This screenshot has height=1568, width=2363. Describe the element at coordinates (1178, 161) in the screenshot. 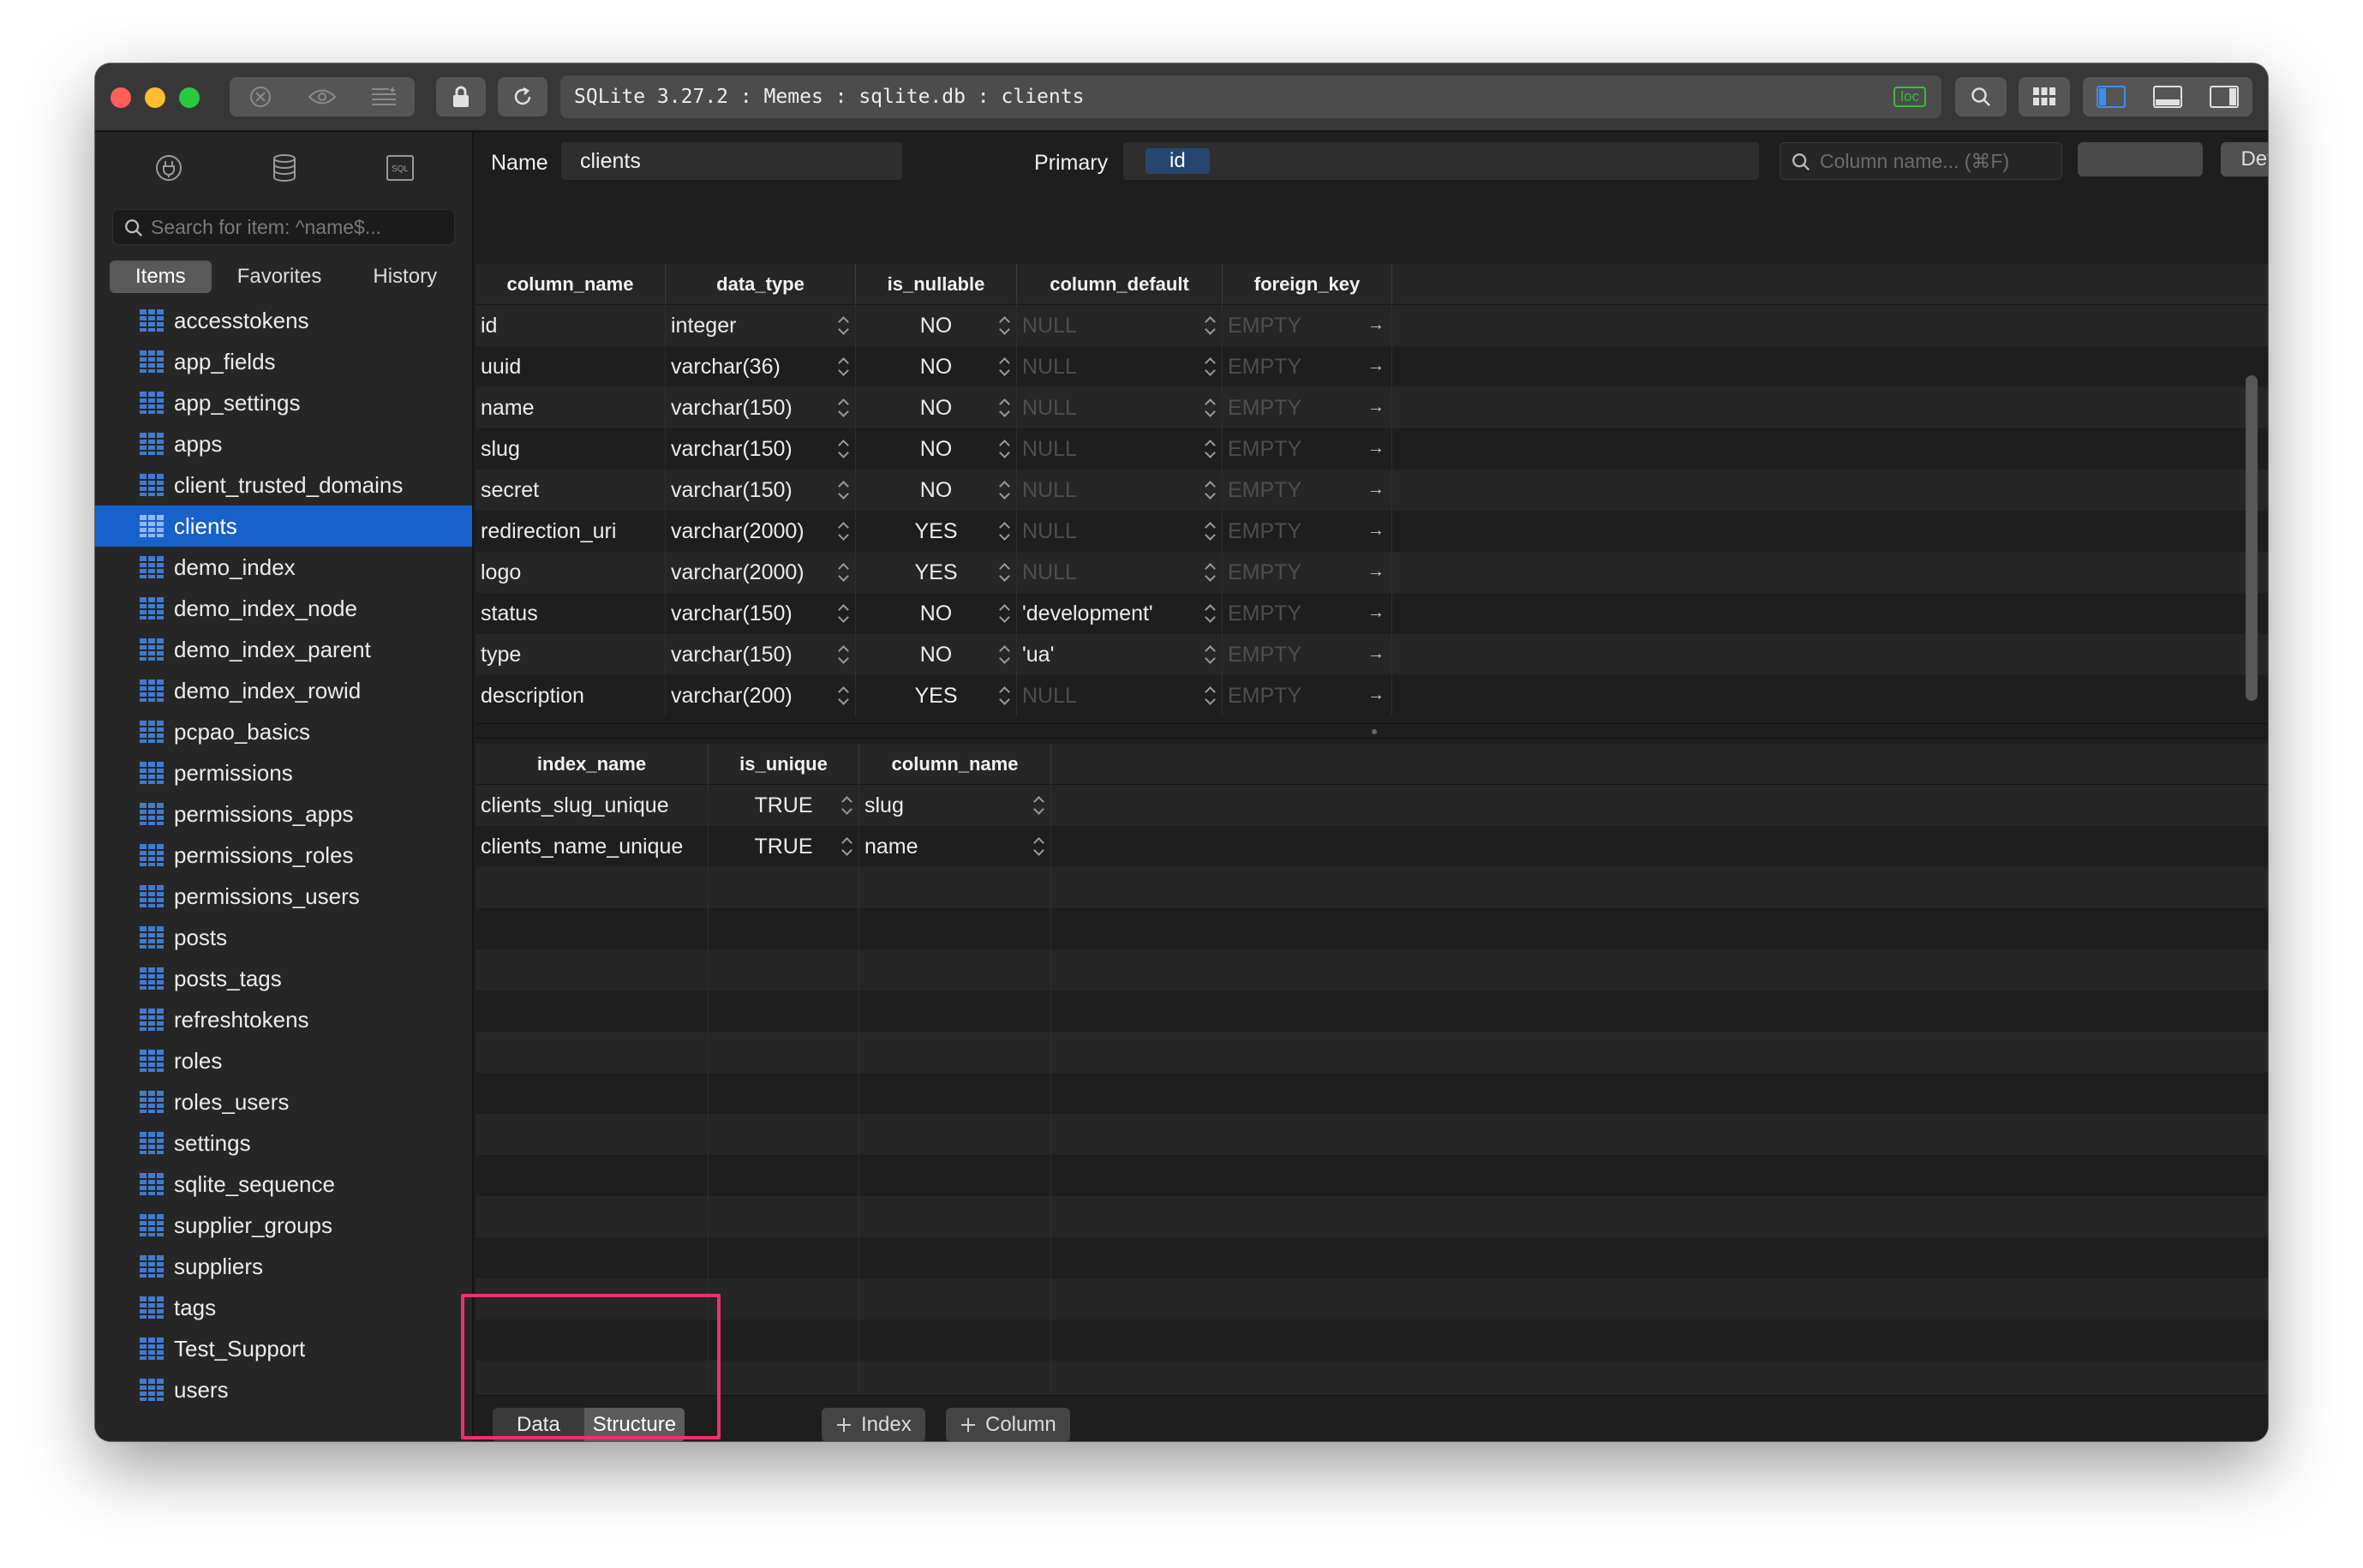

I see `primary-key-chip: id` at that location.